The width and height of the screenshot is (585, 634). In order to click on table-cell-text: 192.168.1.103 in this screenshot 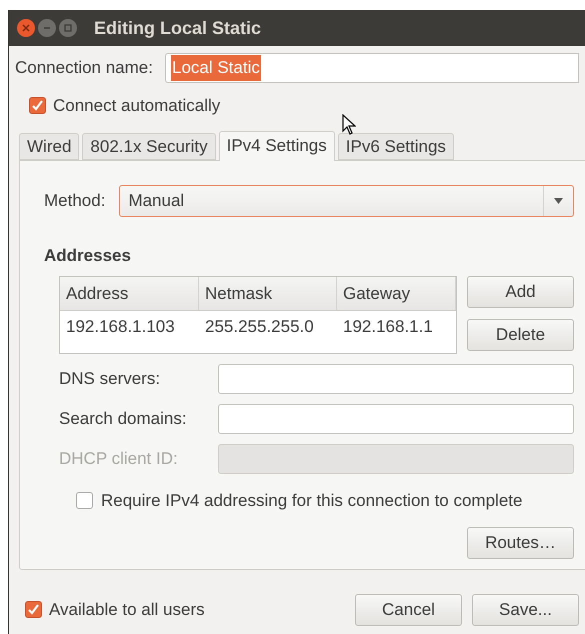, I will do `click(120, 327)`.